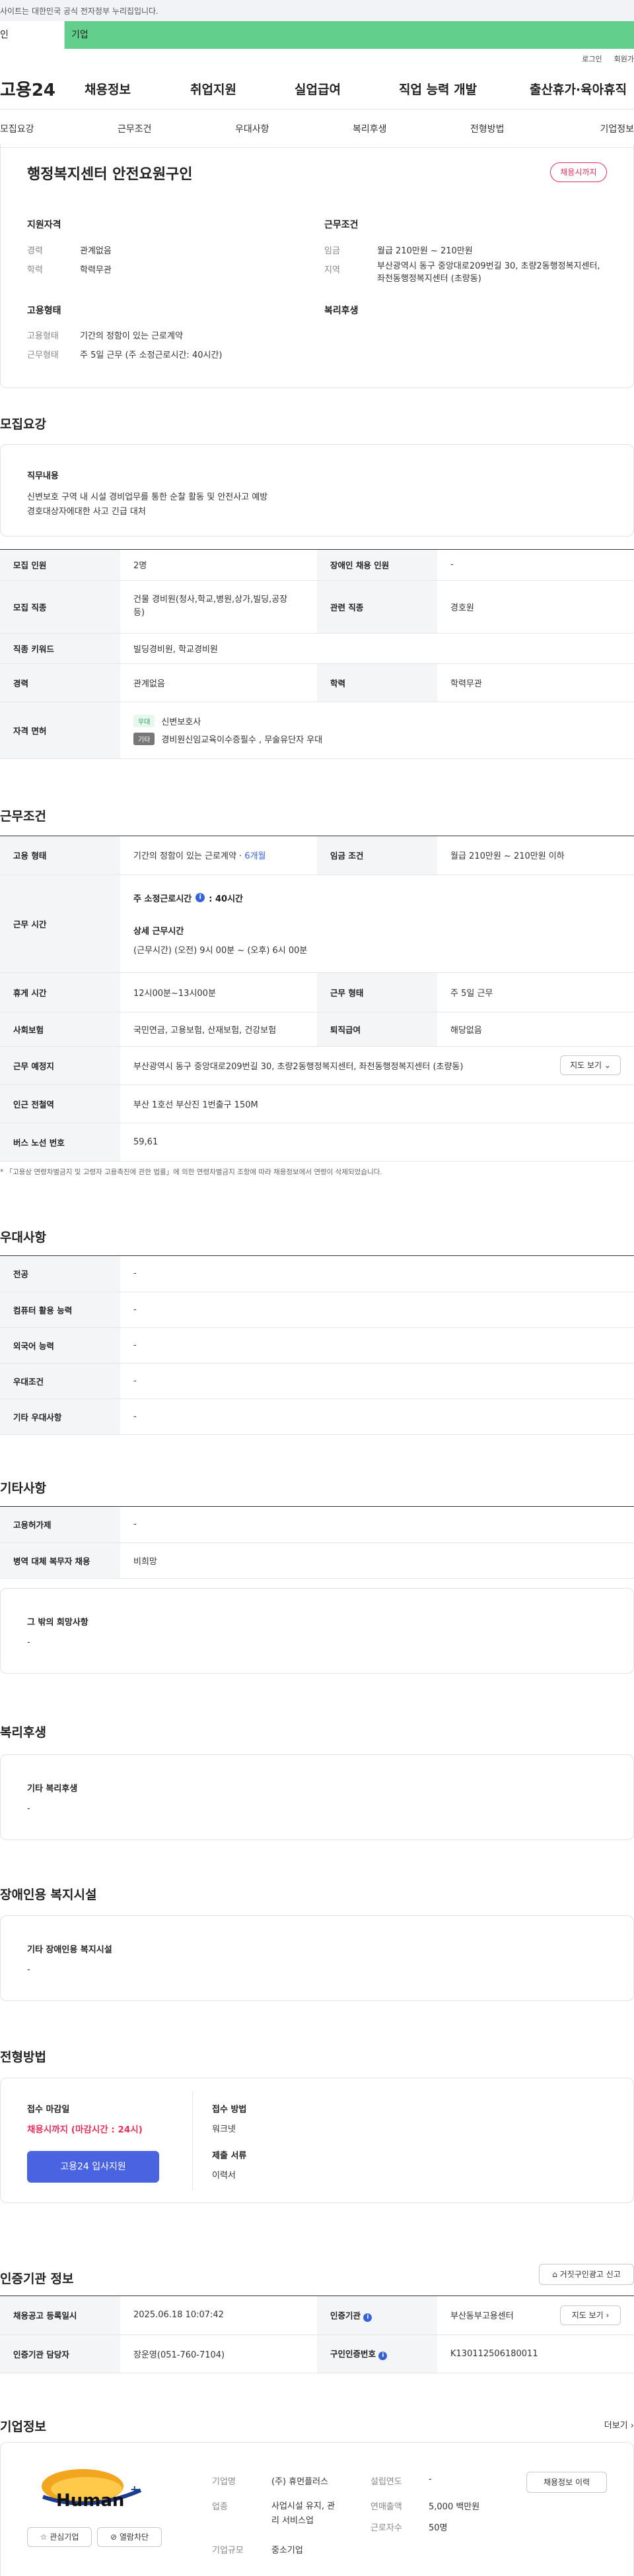 The image size is (634, 2576). Describe the element at coordinates (59, 2537) in the screenshot. I see `favorite-company-button: ☆ 관심기업` at that location.